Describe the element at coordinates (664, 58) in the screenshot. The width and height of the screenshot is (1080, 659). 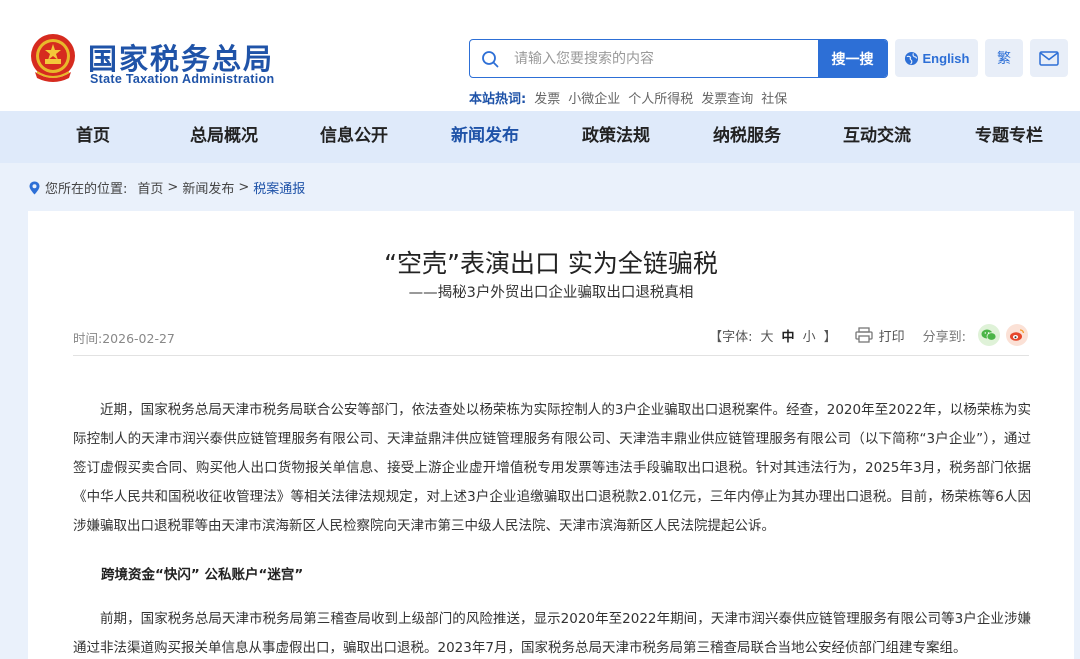
I see `search-input` at that location.